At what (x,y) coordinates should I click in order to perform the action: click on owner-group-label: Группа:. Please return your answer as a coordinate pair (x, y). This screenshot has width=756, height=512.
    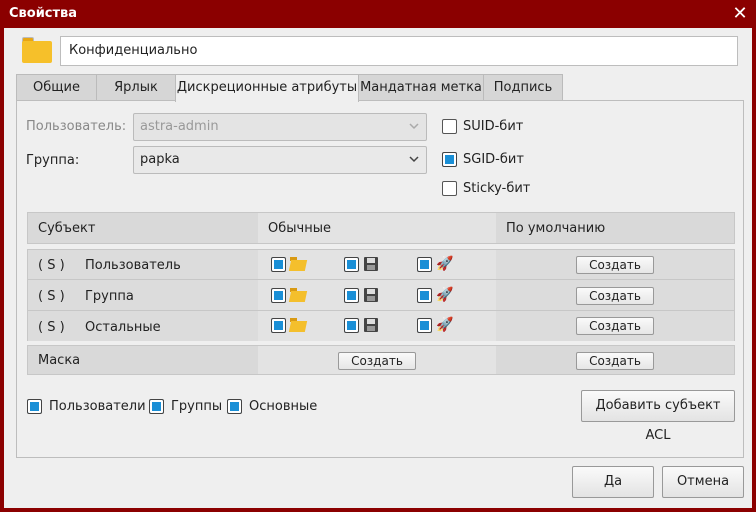
    Looking at the image, I should click on (53, 160).